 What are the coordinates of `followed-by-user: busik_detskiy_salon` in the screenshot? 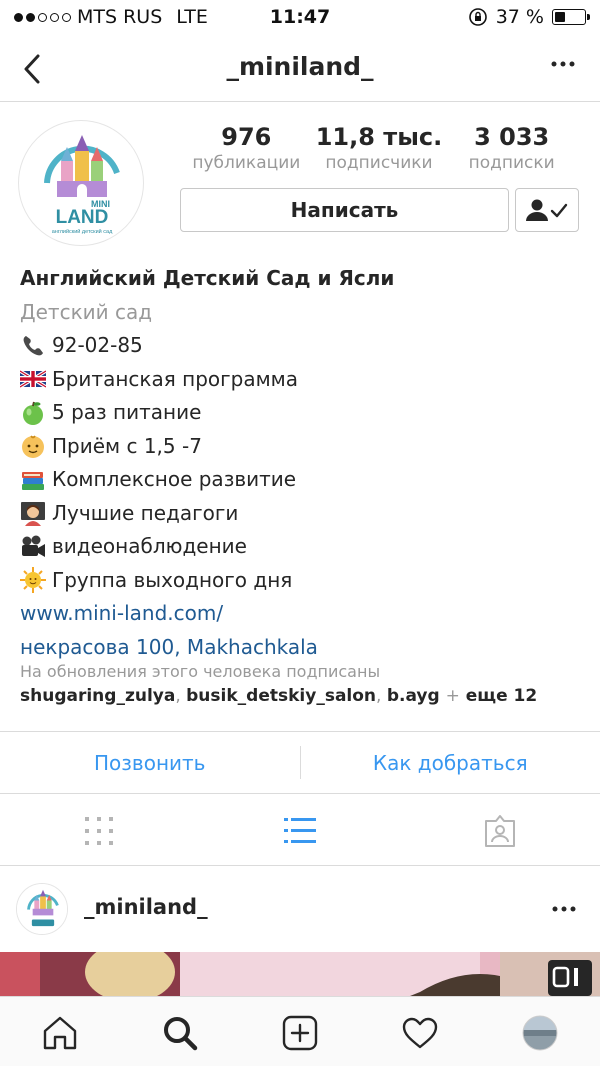 It's located at (281, 696).